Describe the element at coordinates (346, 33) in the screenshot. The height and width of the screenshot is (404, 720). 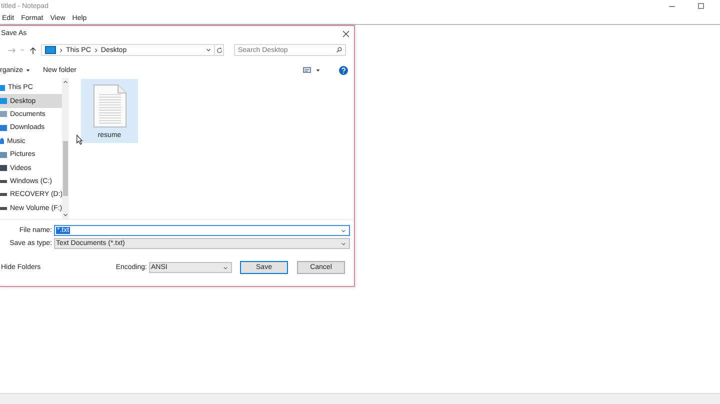
I see `close-icon` at that location.